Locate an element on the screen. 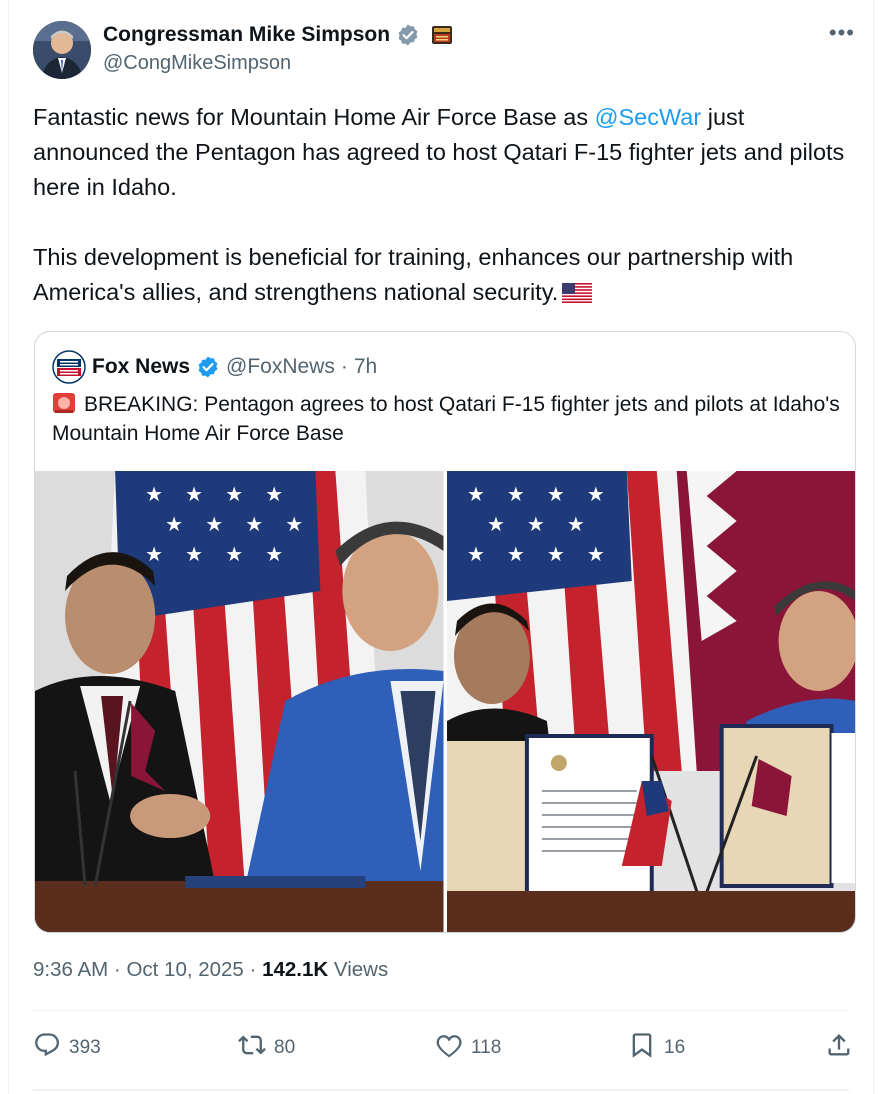  like-button: 118 is located at coordinates (468, 1048).